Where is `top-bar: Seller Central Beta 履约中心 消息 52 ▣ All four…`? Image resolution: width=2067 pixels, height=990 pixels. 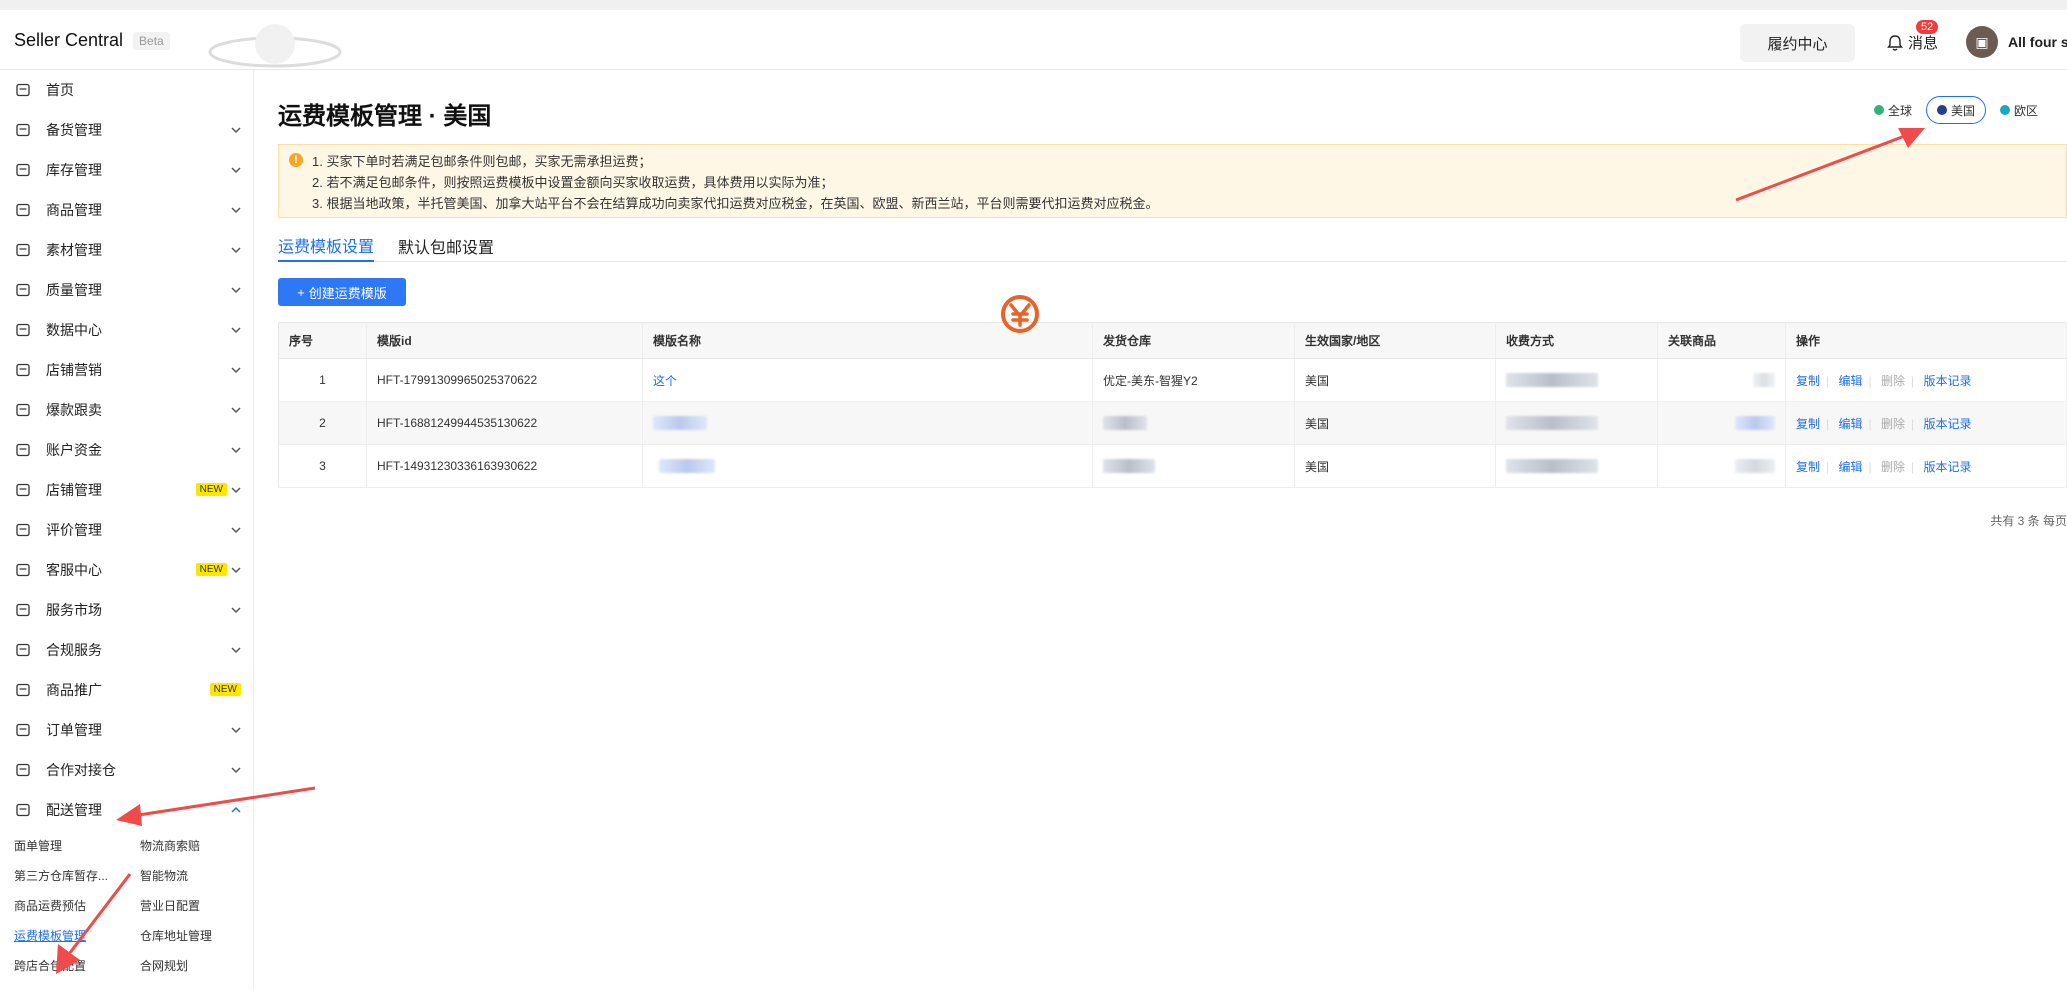 top-bar: Seller Central Beta 履约中心 消息 52 ▣ All four… is located at coordinates (1033, 35).